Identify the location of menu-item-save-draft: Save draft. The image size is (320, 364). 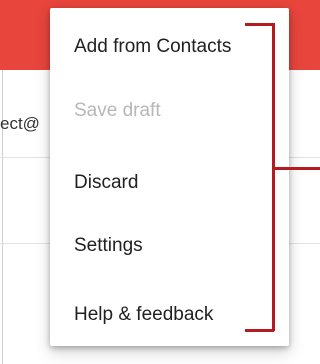
(117, 110).